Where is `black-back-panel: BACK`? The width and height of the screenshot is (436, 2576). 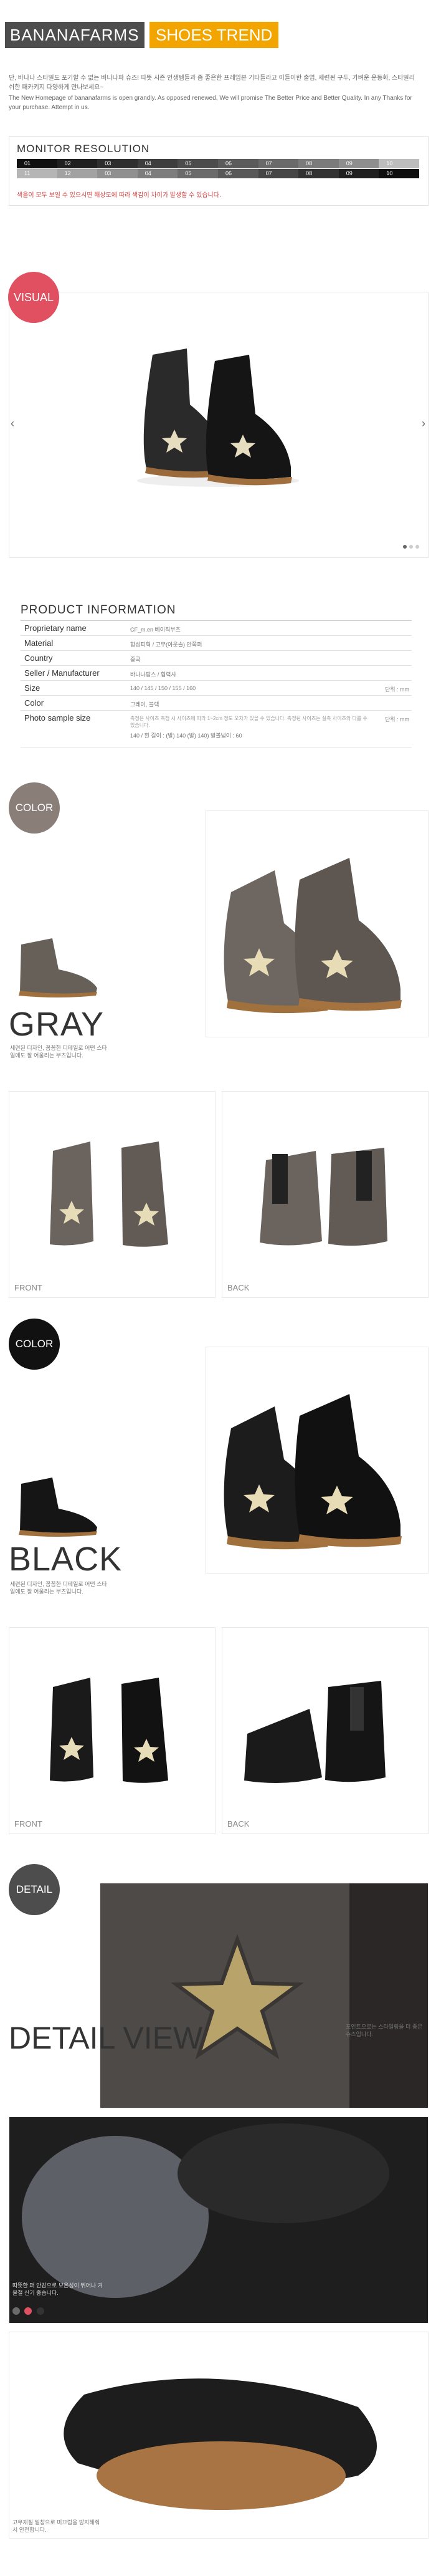 black-back-panel: BACK is located at coordinates (326, 1730).